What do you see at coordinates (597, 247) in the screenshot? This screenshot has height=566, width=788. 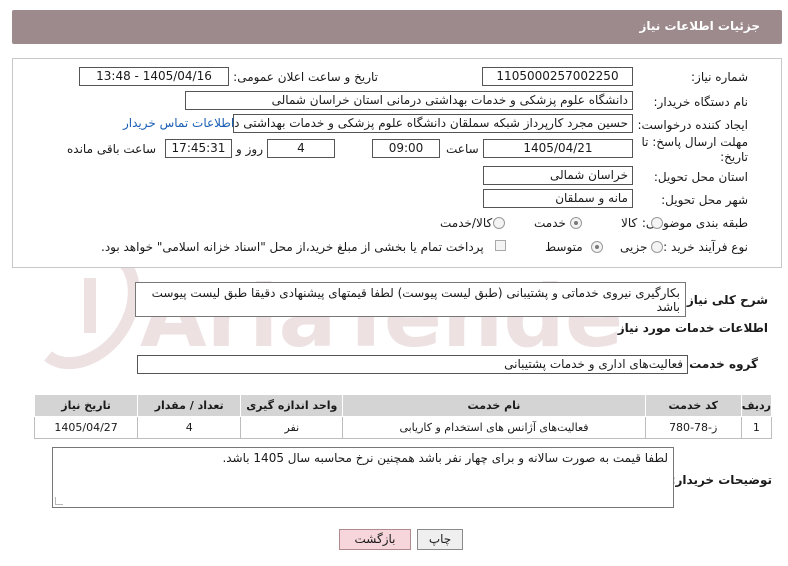 I see `process-medium-radio` at bounding box center [597, 247].